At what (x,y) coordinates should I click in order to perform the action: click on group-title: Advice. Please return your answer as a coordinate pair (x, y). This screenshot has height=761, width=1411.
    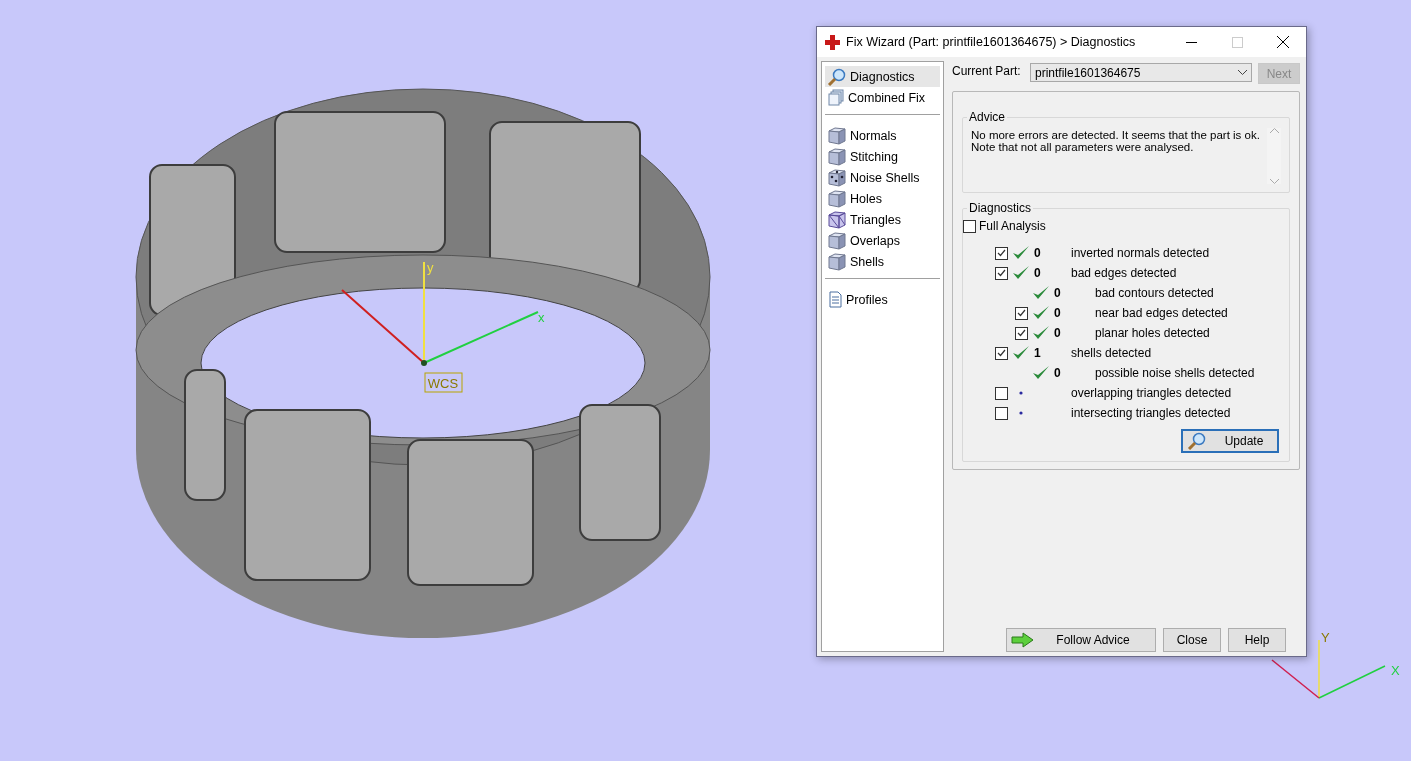
    Looking at the image, I should click on (987, 117).